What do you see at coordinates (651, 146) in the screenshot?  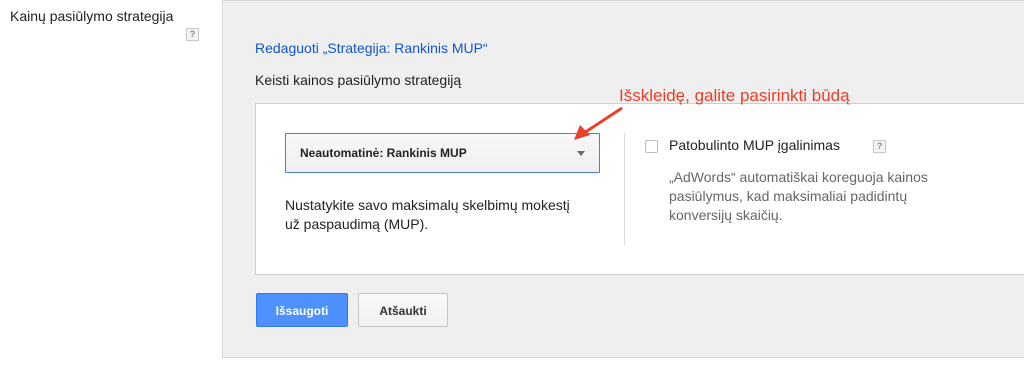 I see `enhanced-cpc-checkbox` at bounding box center [651, 146].